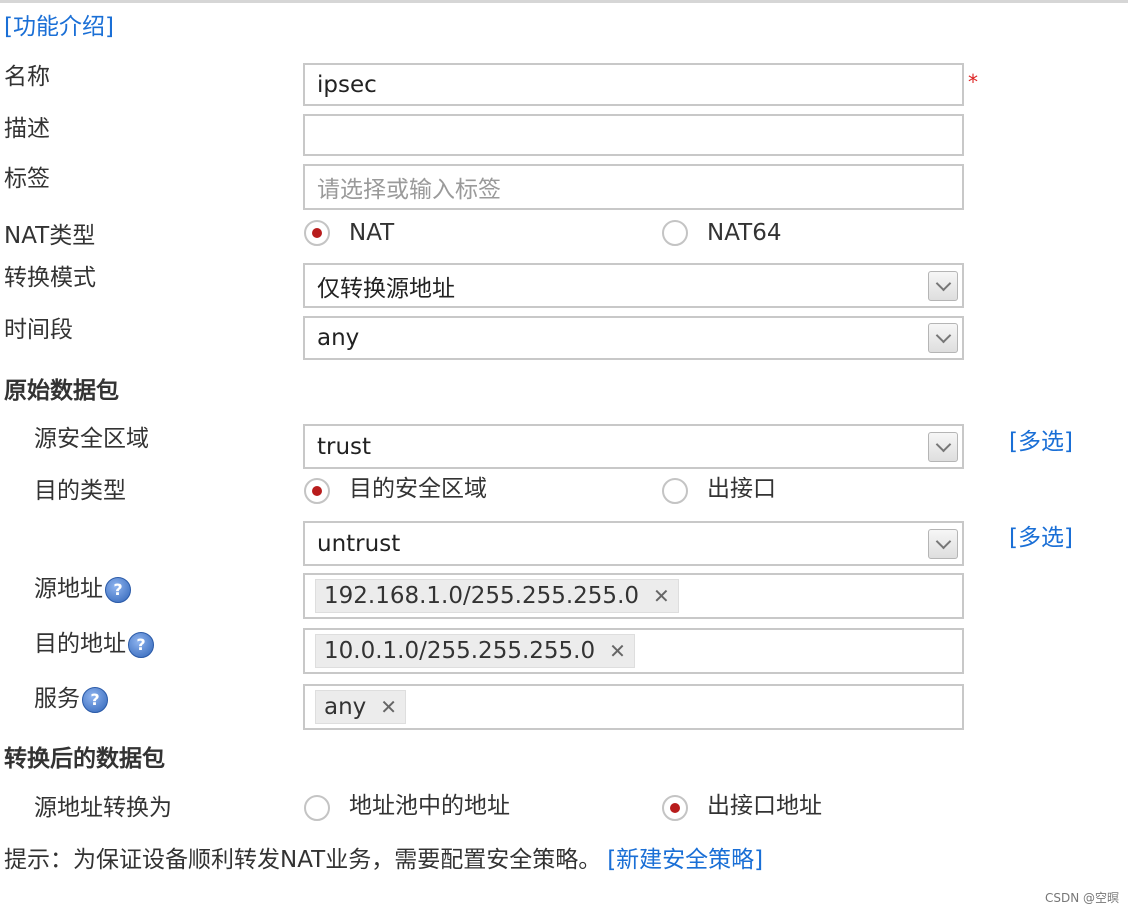 The width and height of the screenshot is (1128, 912). Describe the element at coordinates (68, 589) in the screenshot. I see `src-addr-label: 源地址` at that location.